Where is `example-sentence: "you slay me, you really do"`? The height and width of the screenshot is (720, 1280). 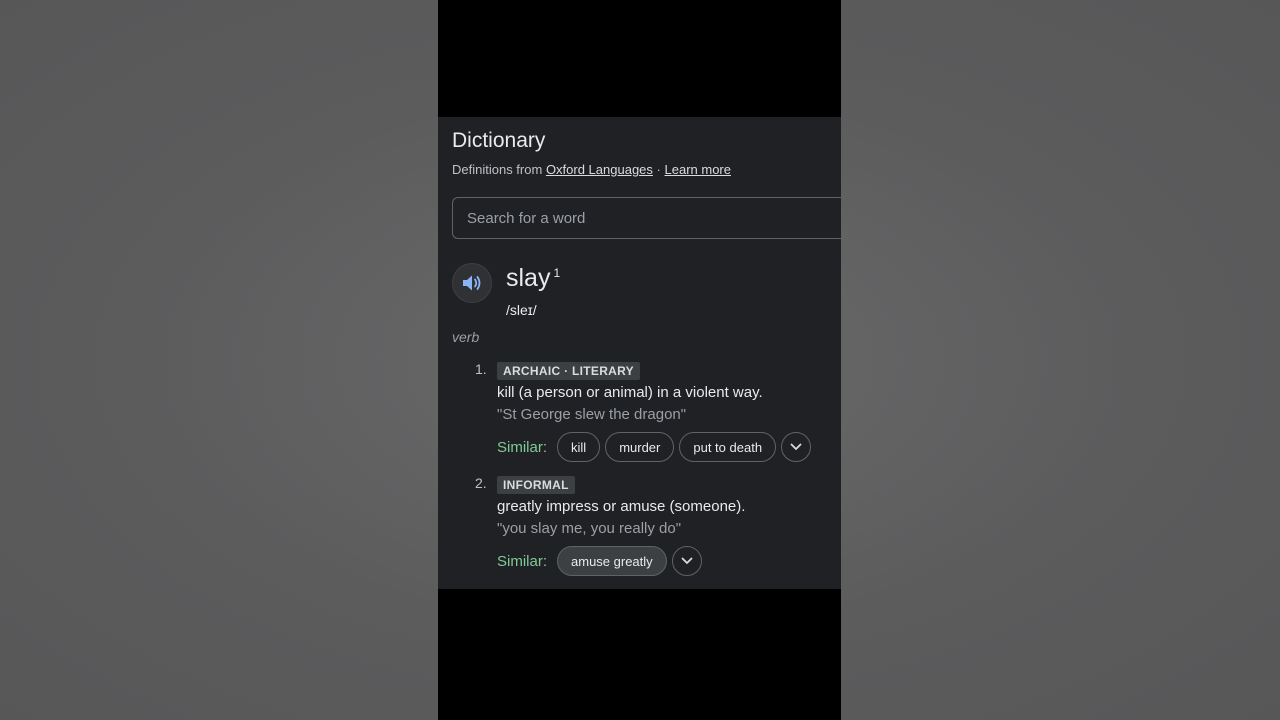
example-sentence: "you slay me, you really do" is located at coordinates (589, 528).